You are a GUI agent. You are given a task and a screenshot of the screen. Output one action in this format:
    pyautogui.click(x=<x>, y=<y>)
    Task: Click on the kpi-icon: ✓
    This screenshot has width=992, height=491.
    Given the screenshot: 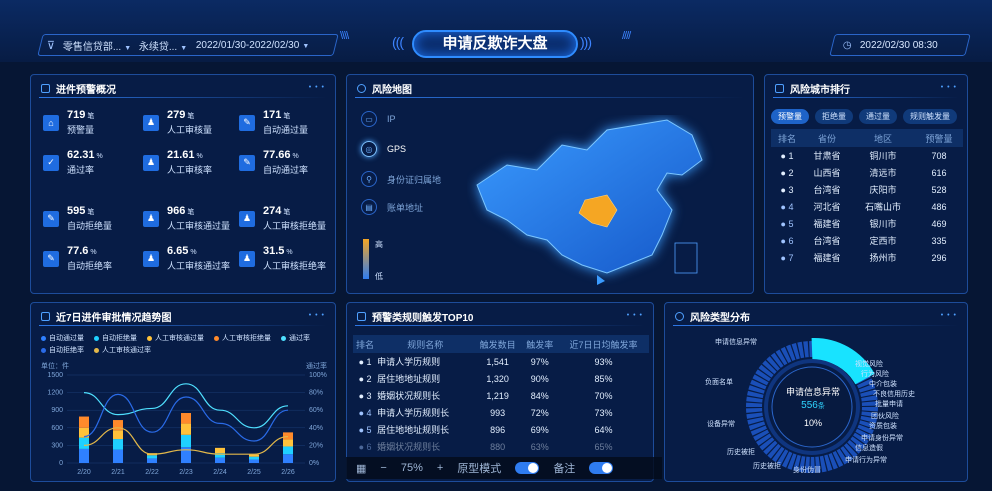 What is the action you would take?
    pyautogui.click(x=51, y=162)
    